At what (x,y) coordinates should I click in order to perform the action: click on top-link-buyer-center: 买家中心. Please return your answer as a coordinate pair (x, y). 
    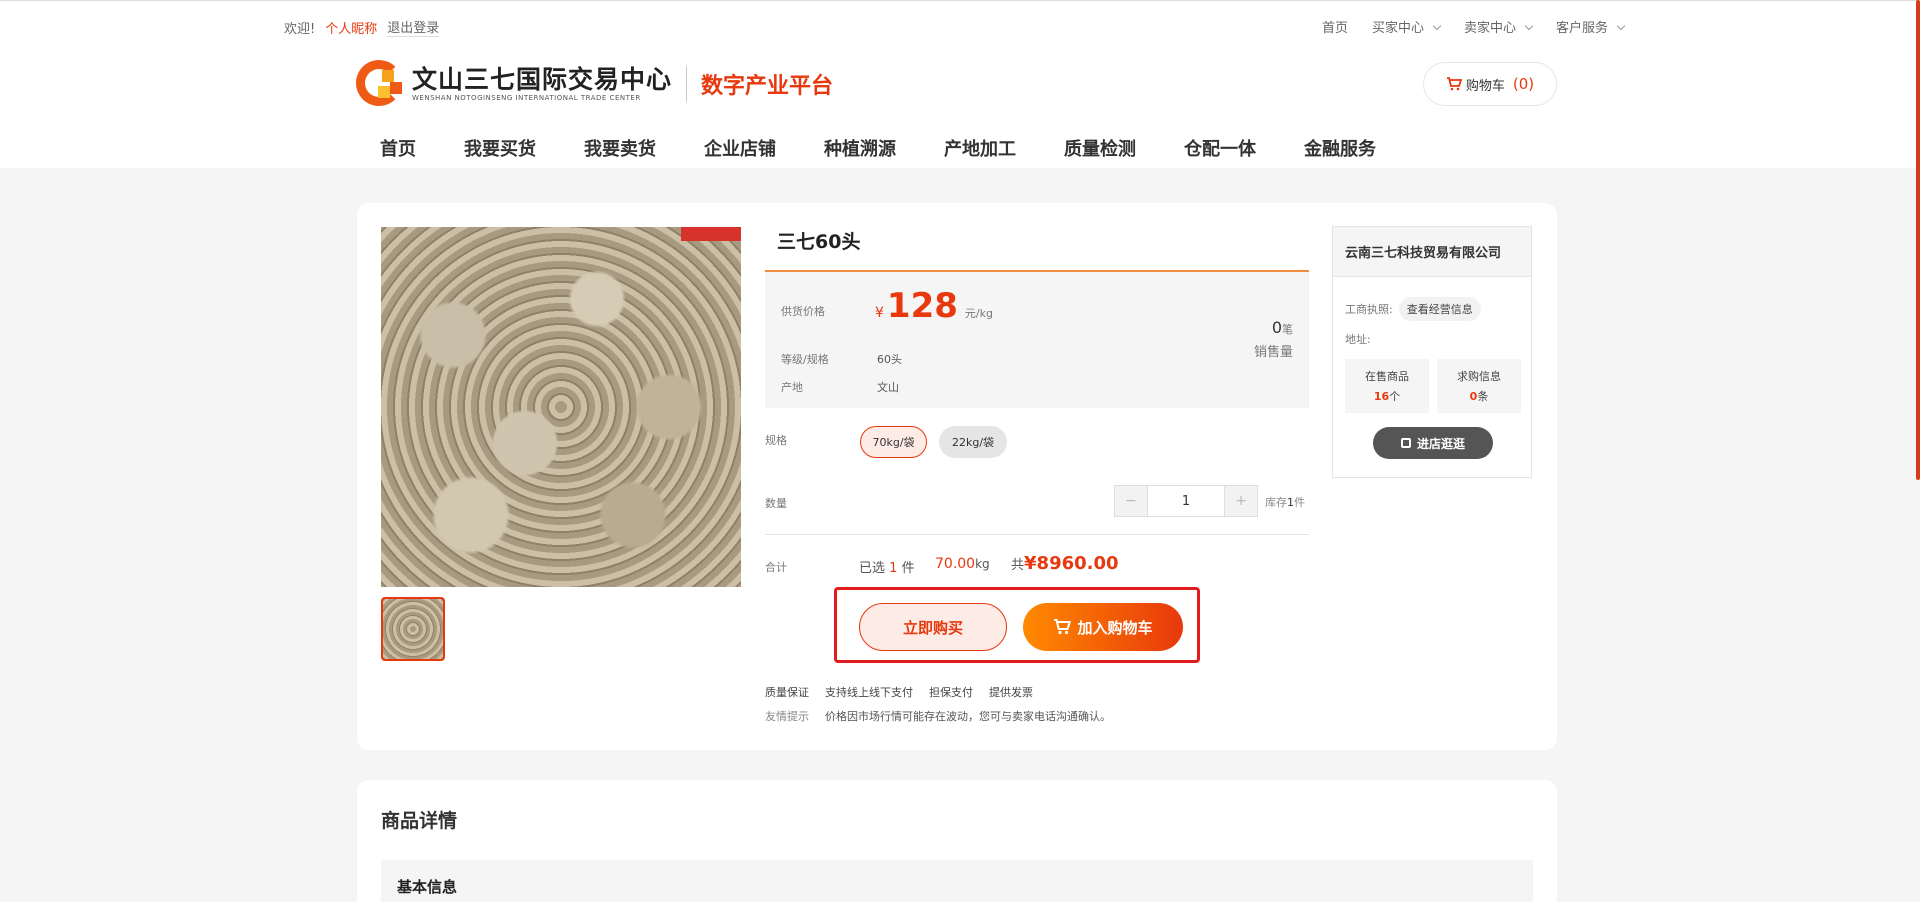
    Looking at the image, I should click on (1406, 26).